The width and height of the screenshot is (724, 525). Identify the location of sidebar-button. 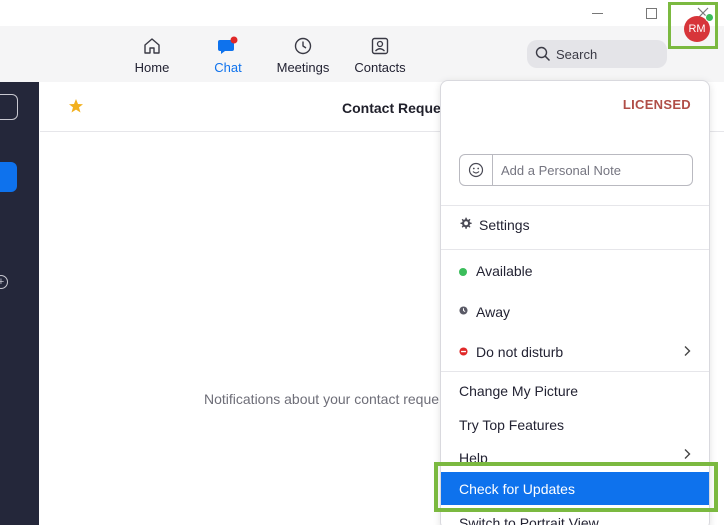
(9, 107).